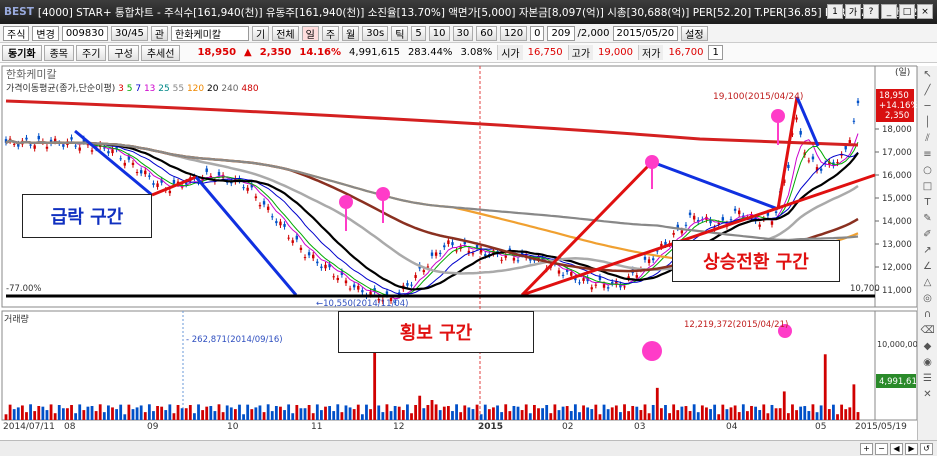 The height and width of the screenshot is (456, 937). What do you see at coordinates (351, 33) in the screenshot?
I see `btn-month: 월` at bounding box center [351, 33].